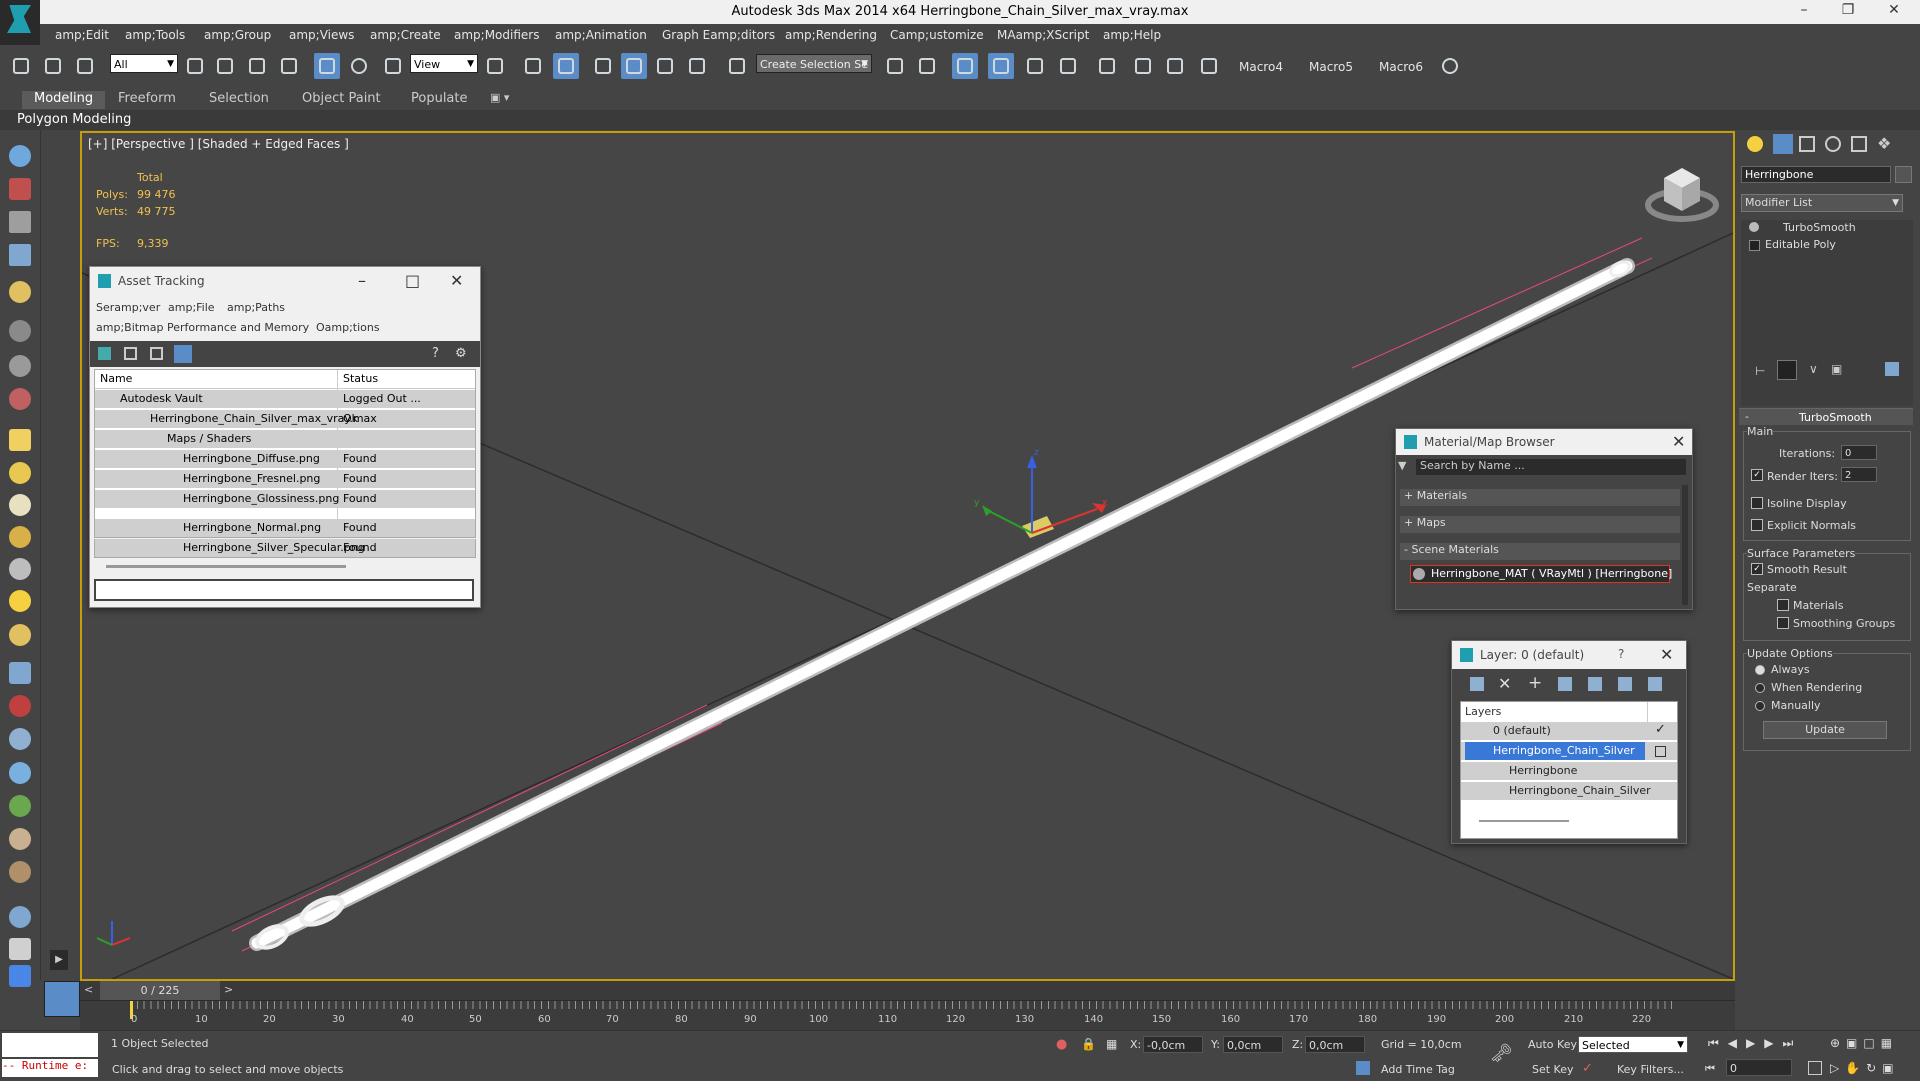 This screenshot has height=1081, width=1920. I want to click on mini-curve-editor-button, so click(62, 999).